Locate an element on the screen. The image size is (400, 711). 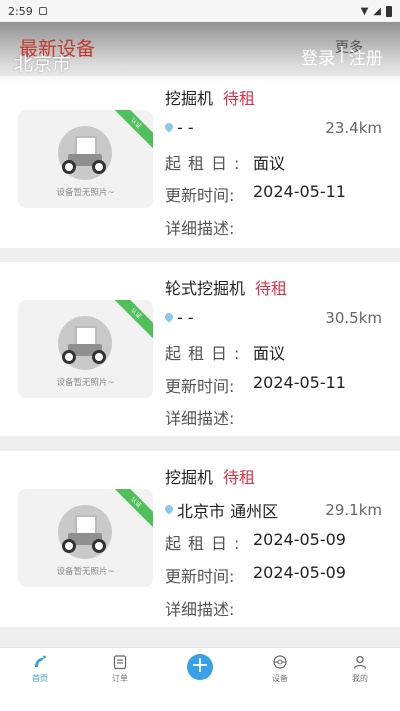
equipment-name-row: 轮式挖掘机 待租 is located at coordinates (226, 287).